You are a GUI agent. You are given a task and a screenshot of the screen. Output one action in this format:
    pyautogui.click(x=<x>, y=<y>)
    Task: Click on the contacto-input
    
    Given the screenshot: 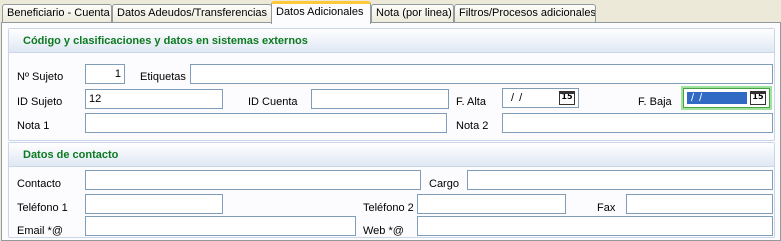 What is the action you would take?
    pyautogui.click(x=253, y=180)
    